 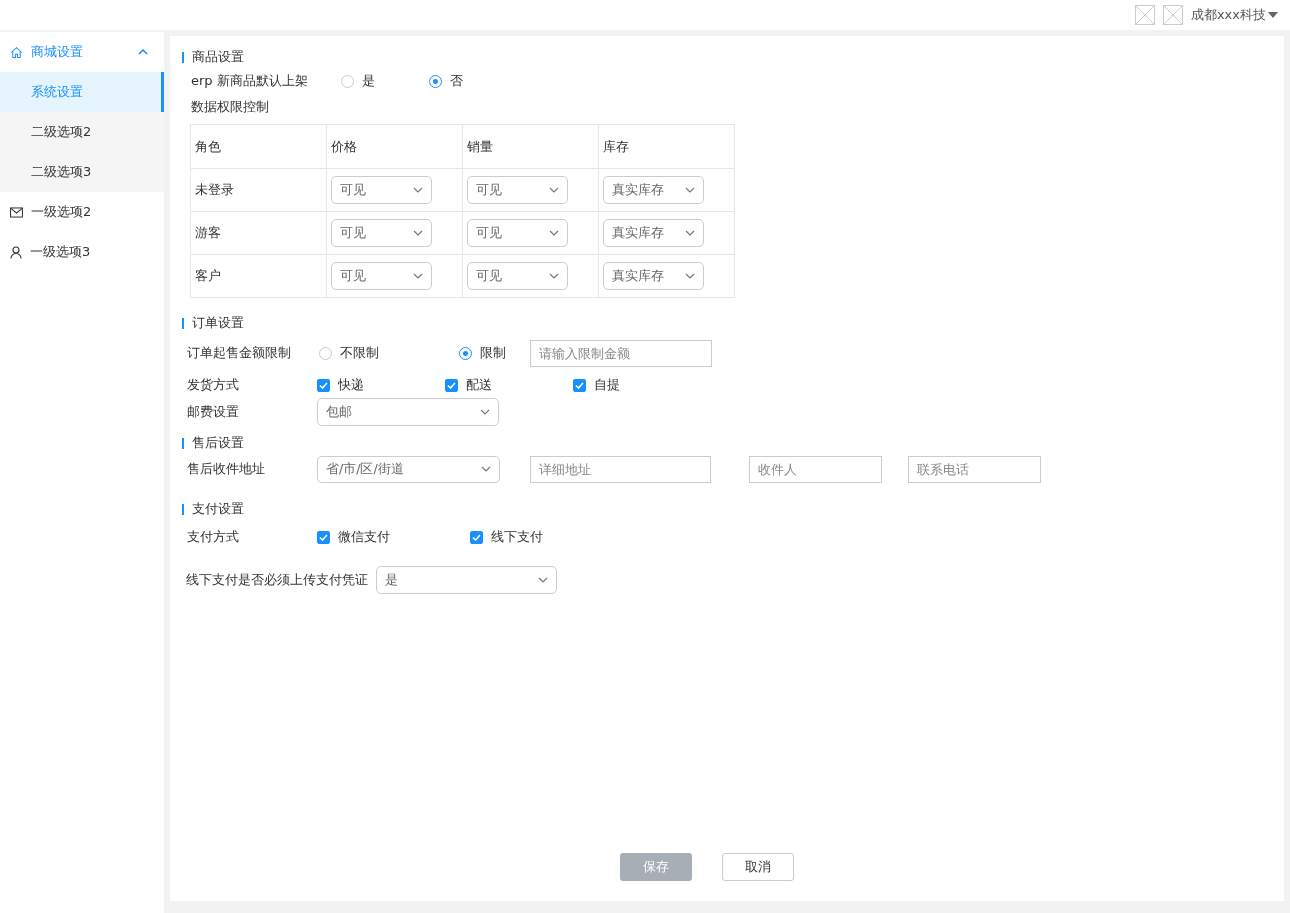 What do you see at coordinates (389, 353) in the screenshot?
I see `radio-option: 不限制` at bounding box center [389, 353].